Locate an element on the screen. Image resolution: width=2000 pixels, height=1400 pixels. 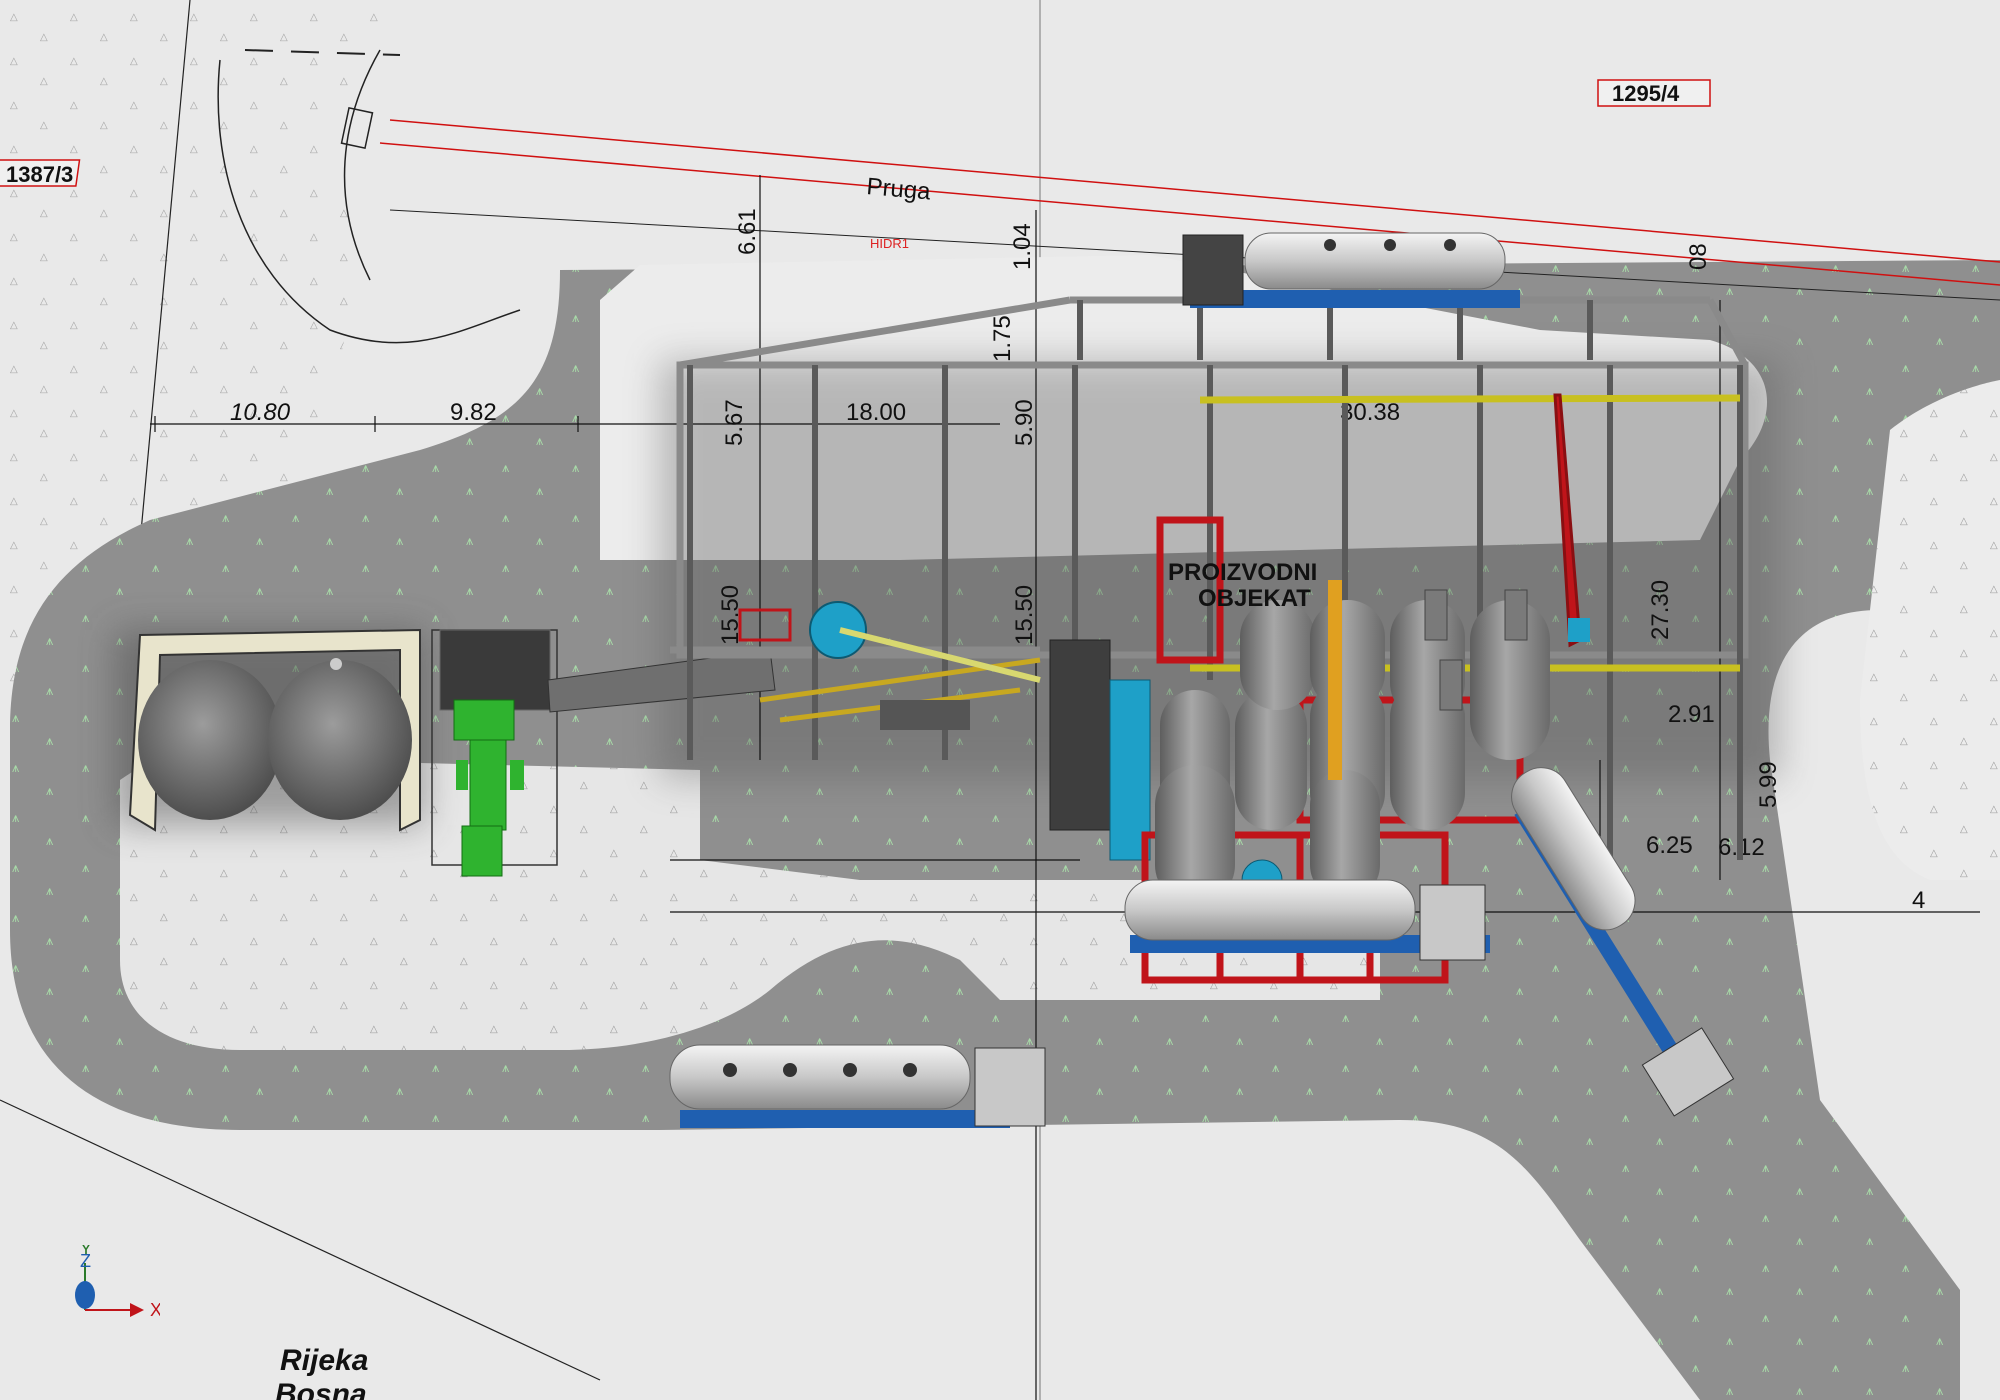
rail-label: Pruga is located at coordinates (898, 189).